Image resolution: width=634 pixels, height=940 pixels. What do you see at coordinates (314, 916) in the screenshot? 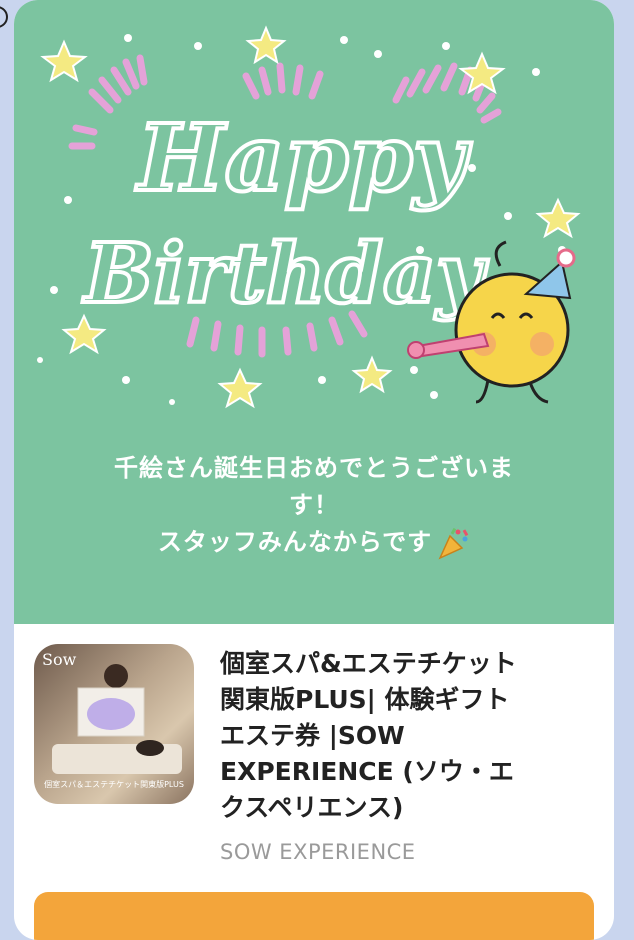
I see `gift-action-button` at bounding box center [314, 916].